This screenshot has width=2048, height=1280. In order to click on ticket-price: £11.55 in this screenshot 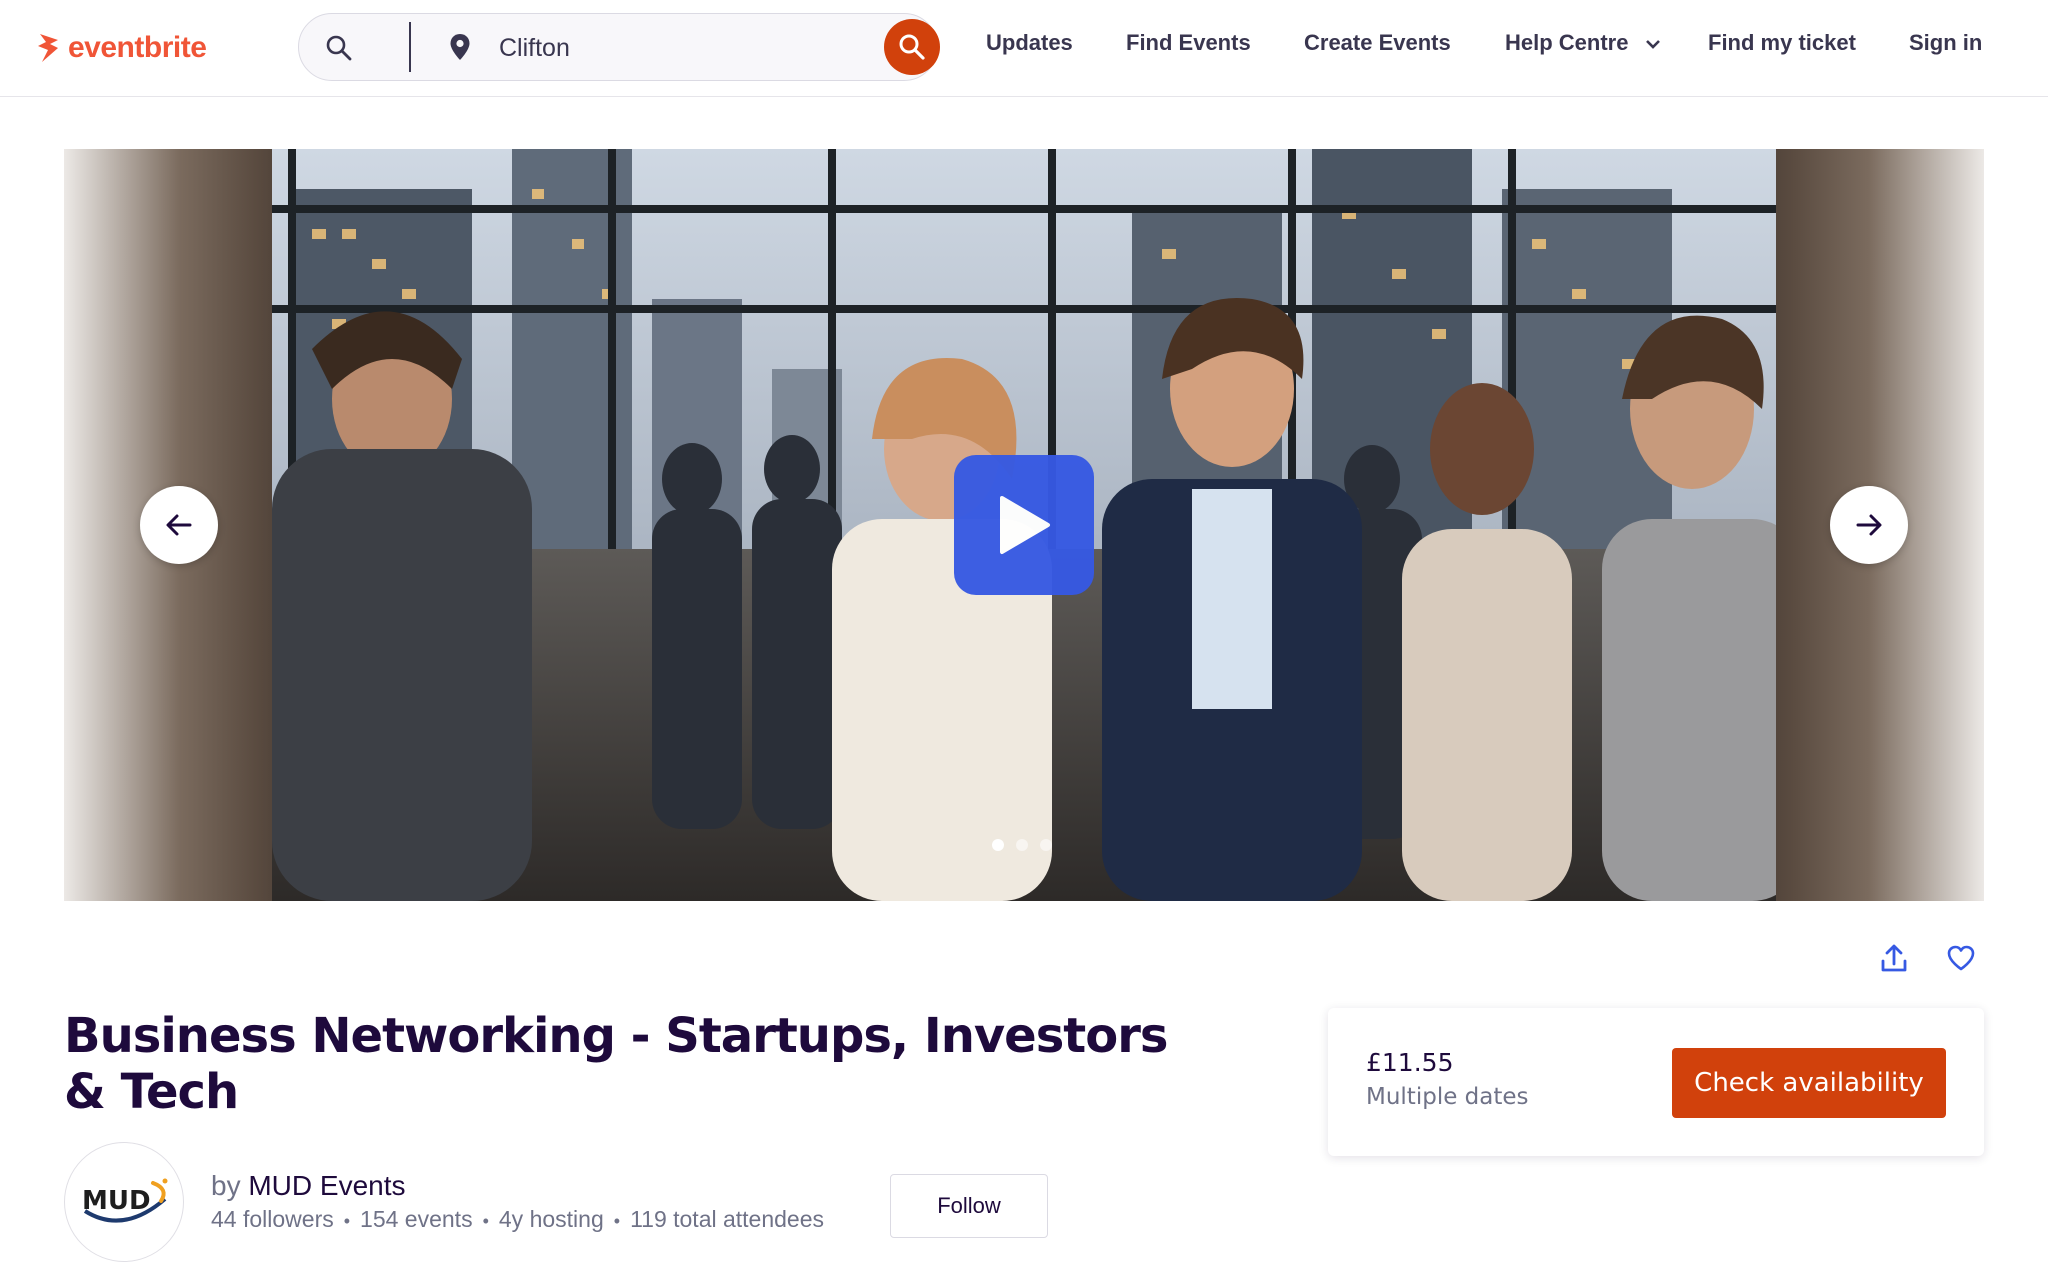, I will do `click(1410, 1062)`.